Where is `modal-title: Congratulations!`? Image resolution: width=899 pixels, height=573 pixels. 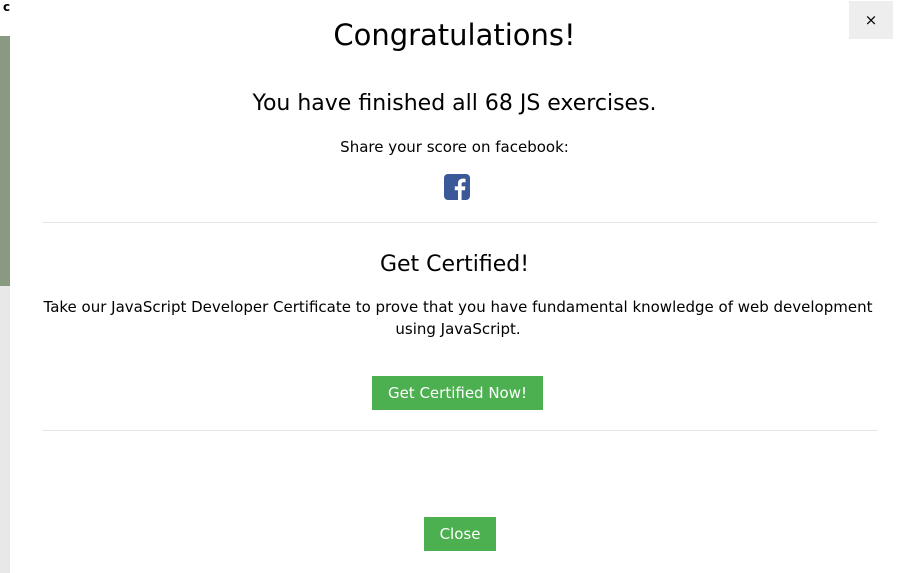 modal-title: Congratulations! is located at coordinates (454, 35).